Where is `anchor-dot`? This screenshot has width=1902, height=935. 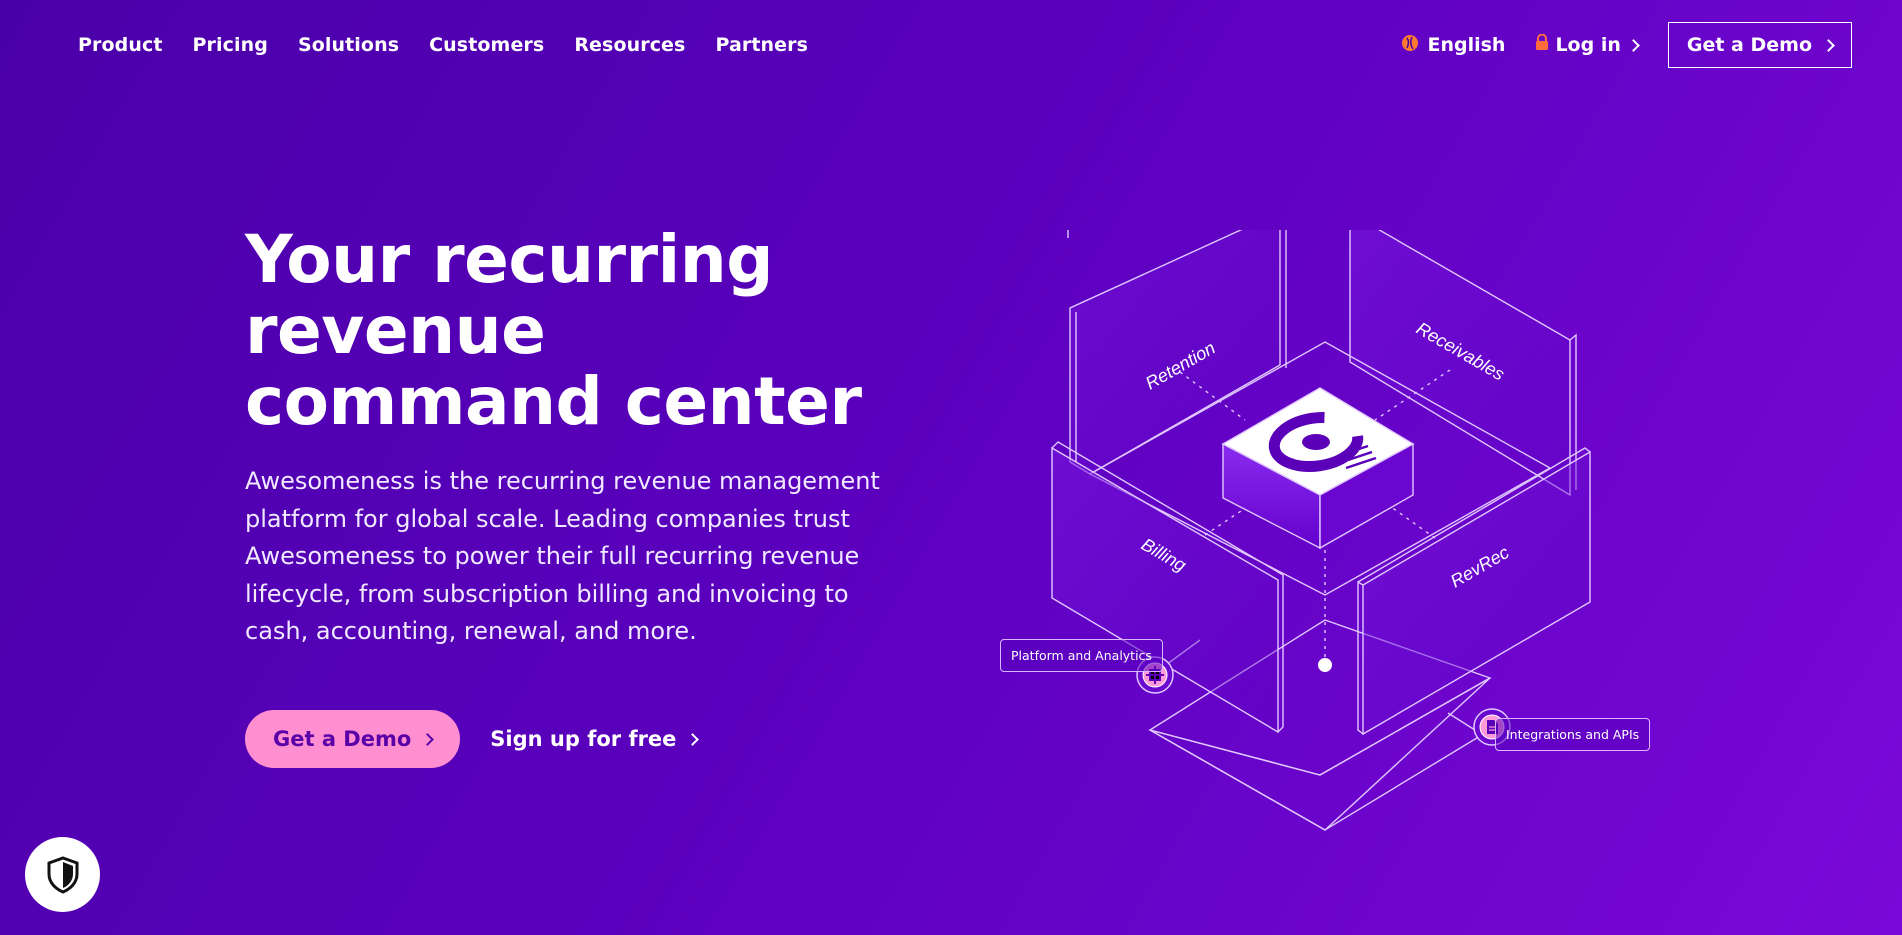
anchor-dot is located at coordinates (1325, 665).